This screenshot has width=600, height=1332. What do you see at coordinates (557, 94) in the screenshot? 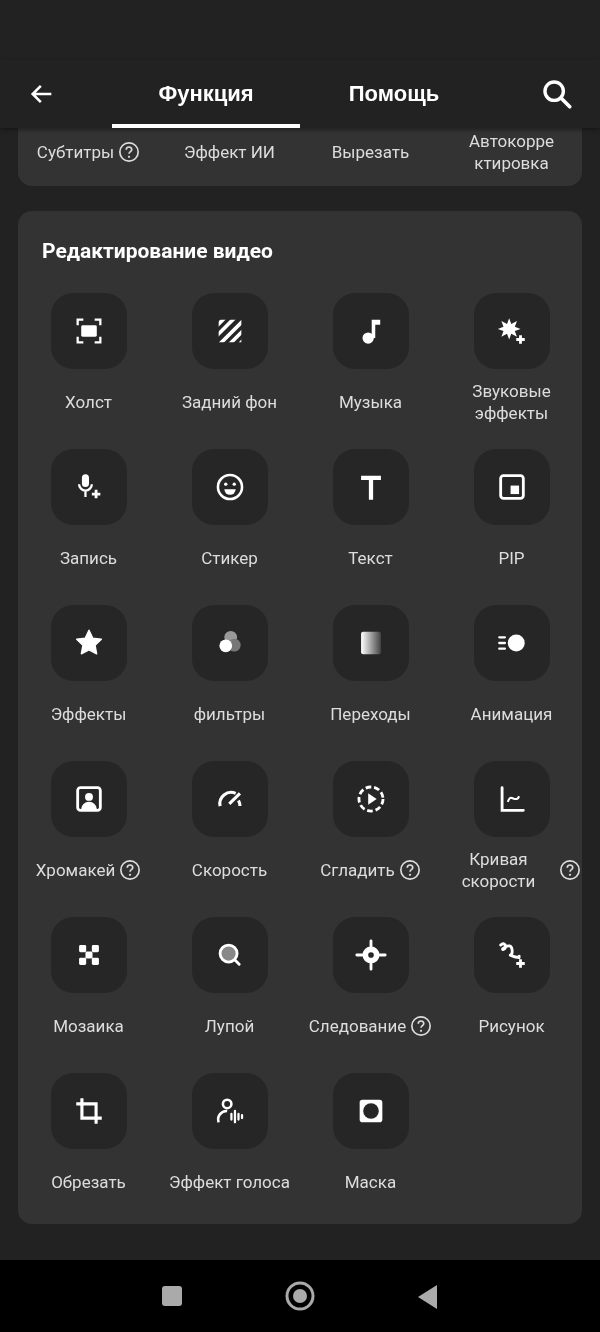
I see `search-icon` at bounding box center [557, 94].